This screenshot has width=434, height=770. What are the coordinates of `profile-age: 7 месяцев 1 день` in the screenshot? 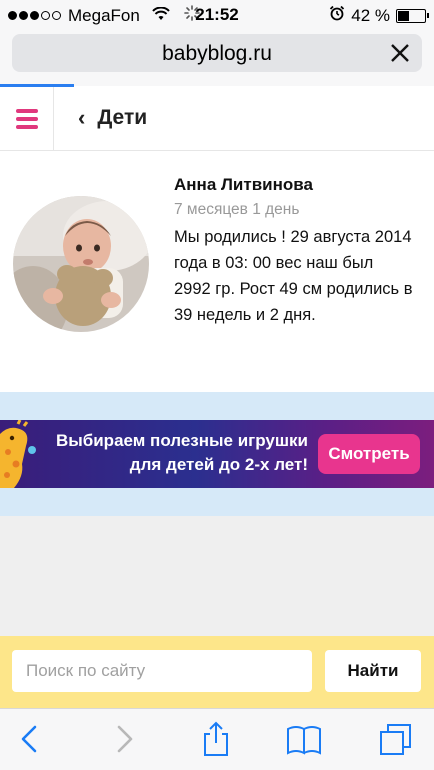 It's located at (237, 209).